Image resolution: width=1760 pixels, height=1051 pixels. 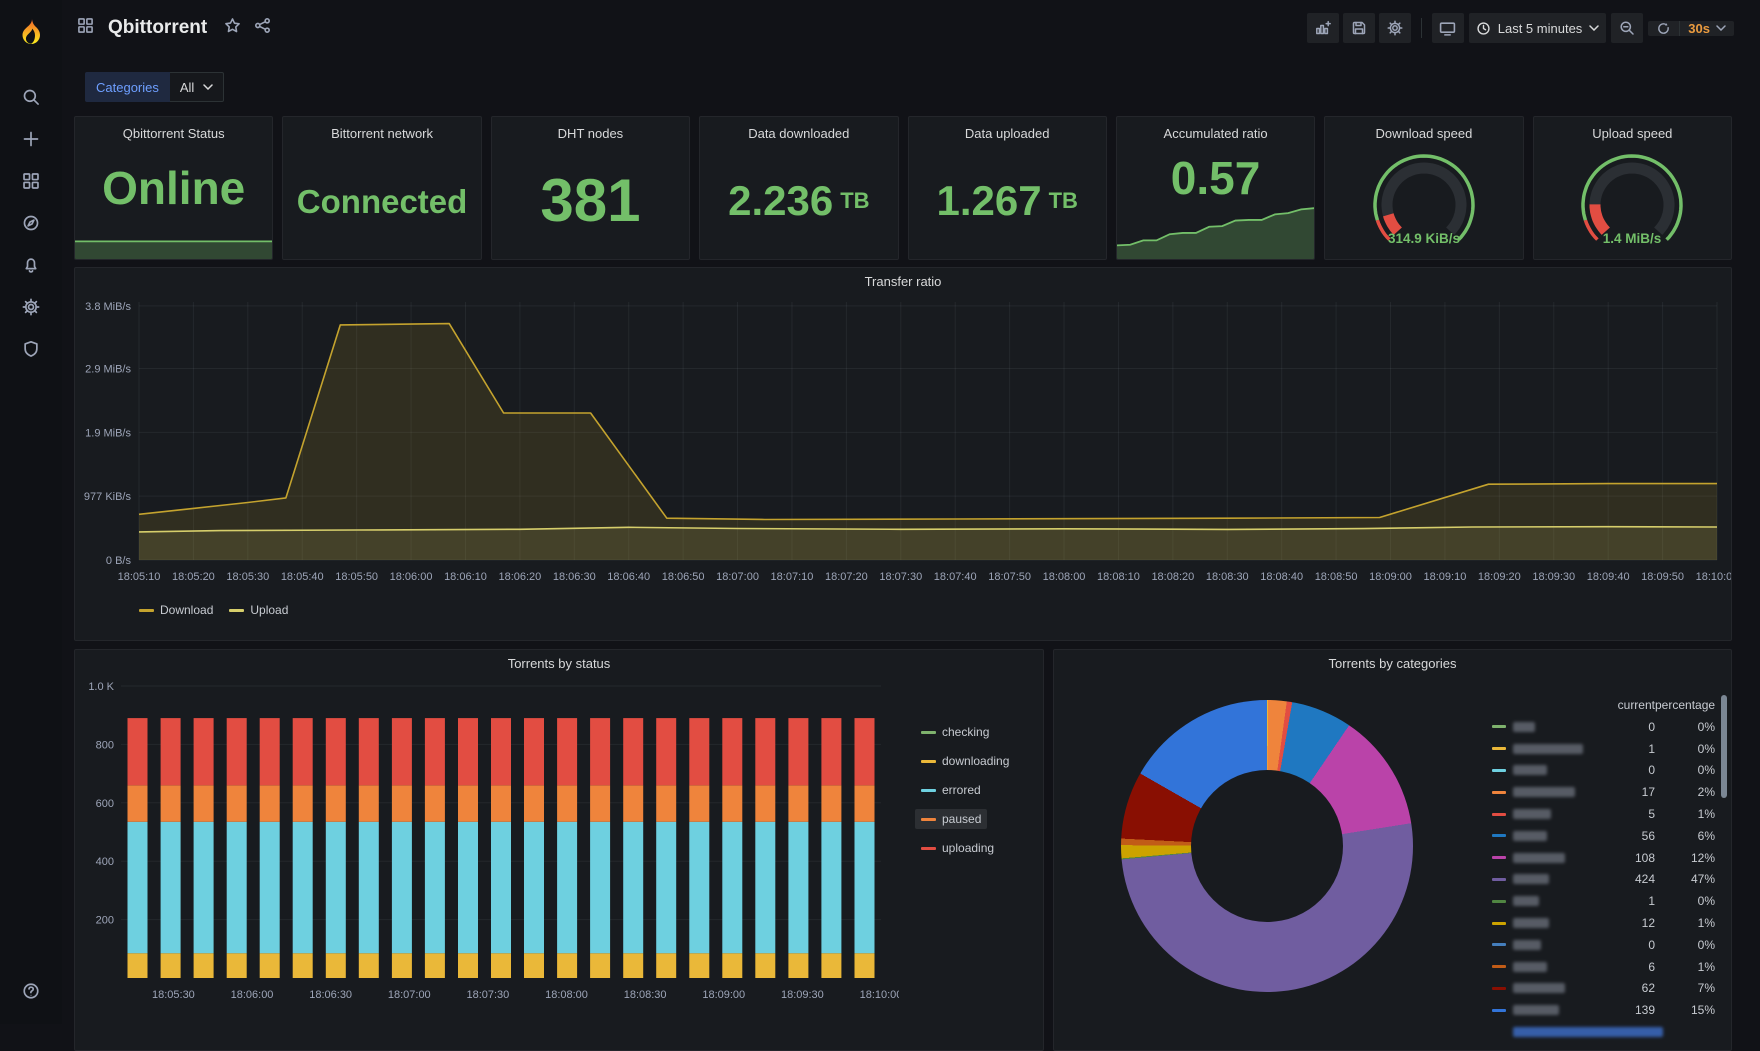 What do you see at coordinates (965, 761) in the screenshot?
I see `legend-item-downloading: downloading` at bounding box center [965, 761].